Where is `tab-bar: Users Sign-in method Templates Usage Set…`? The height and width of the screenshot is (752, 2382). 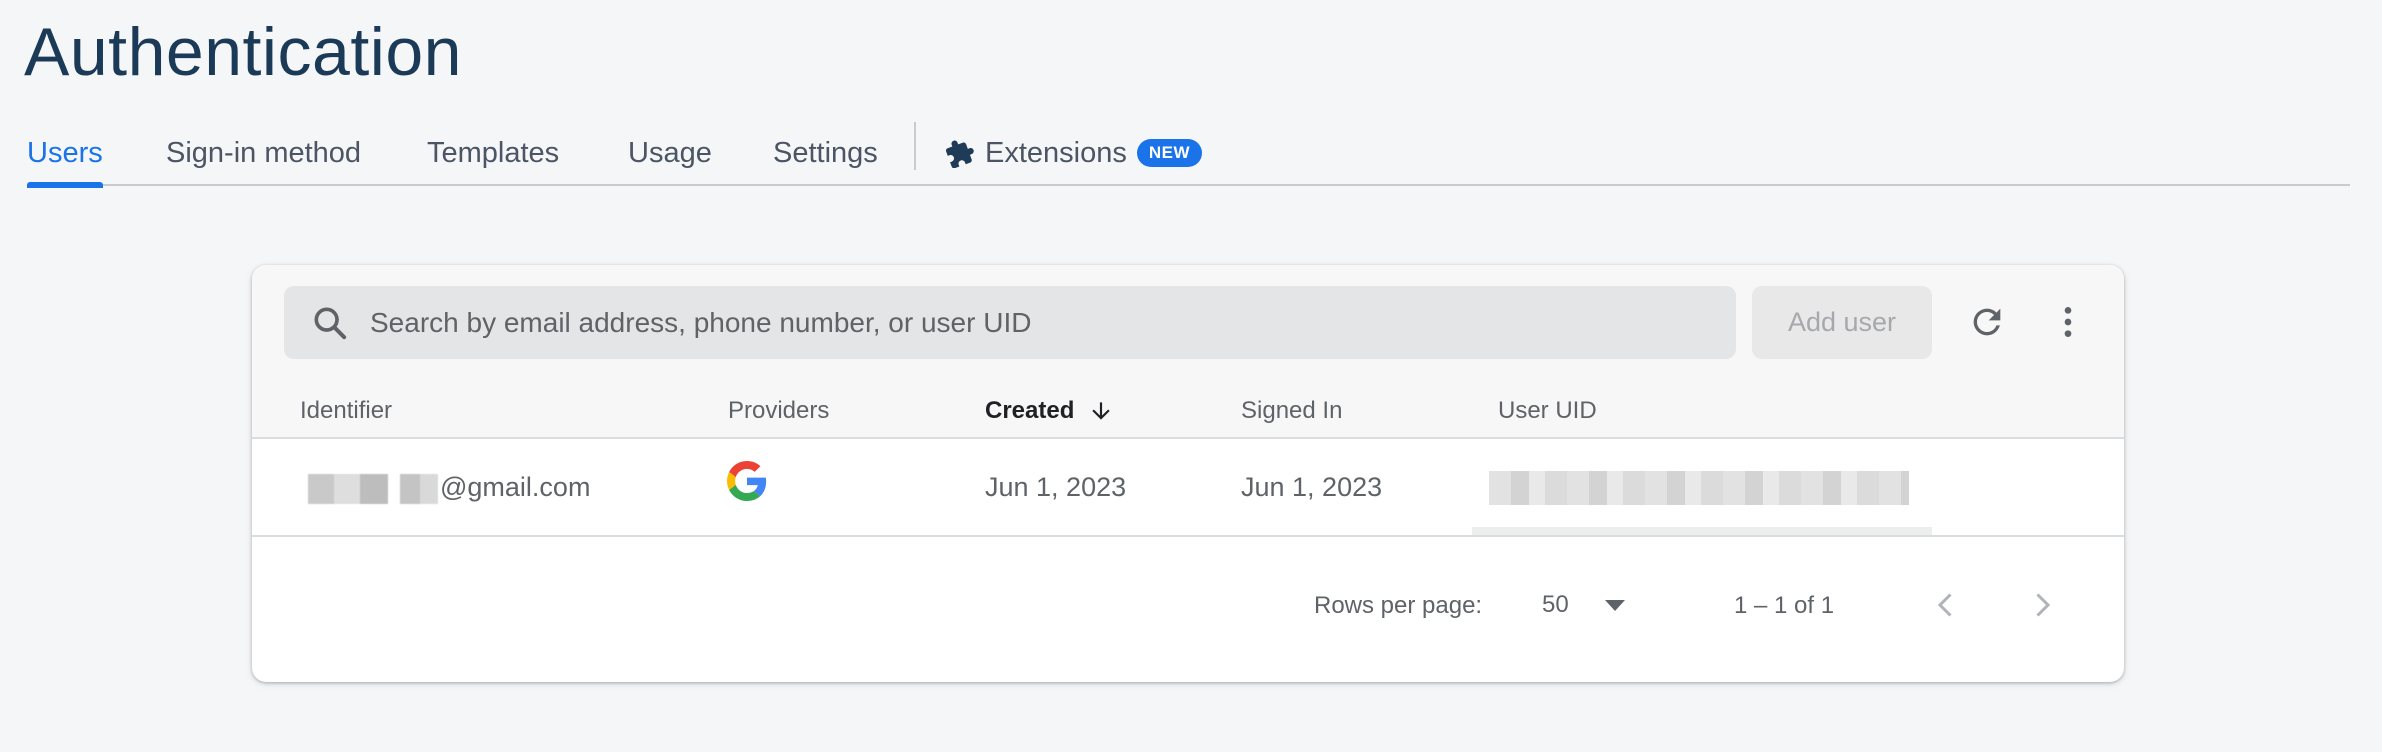 tab-bar: Users Sign-in method Templates Usage Set… is located at coordinates (1188, 154).